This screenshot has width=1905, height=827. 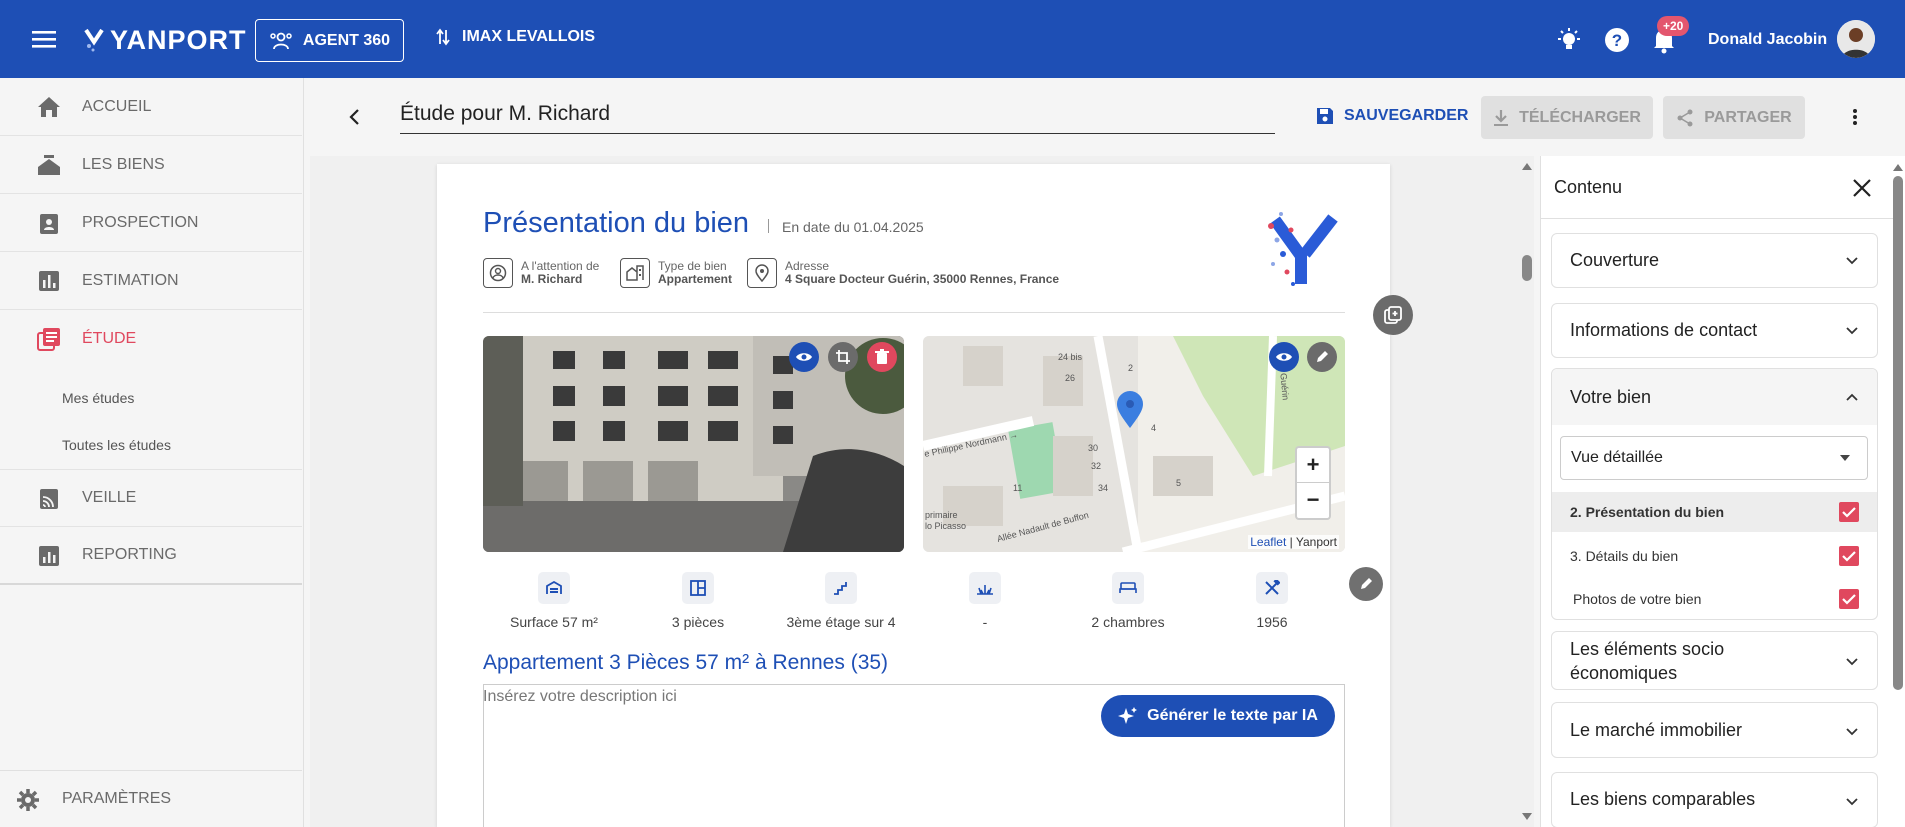 What do you see at coordinates (1313, 465) in the screenshot?
I see `zoom-in-button: +` at bounding box center [1313, 465].